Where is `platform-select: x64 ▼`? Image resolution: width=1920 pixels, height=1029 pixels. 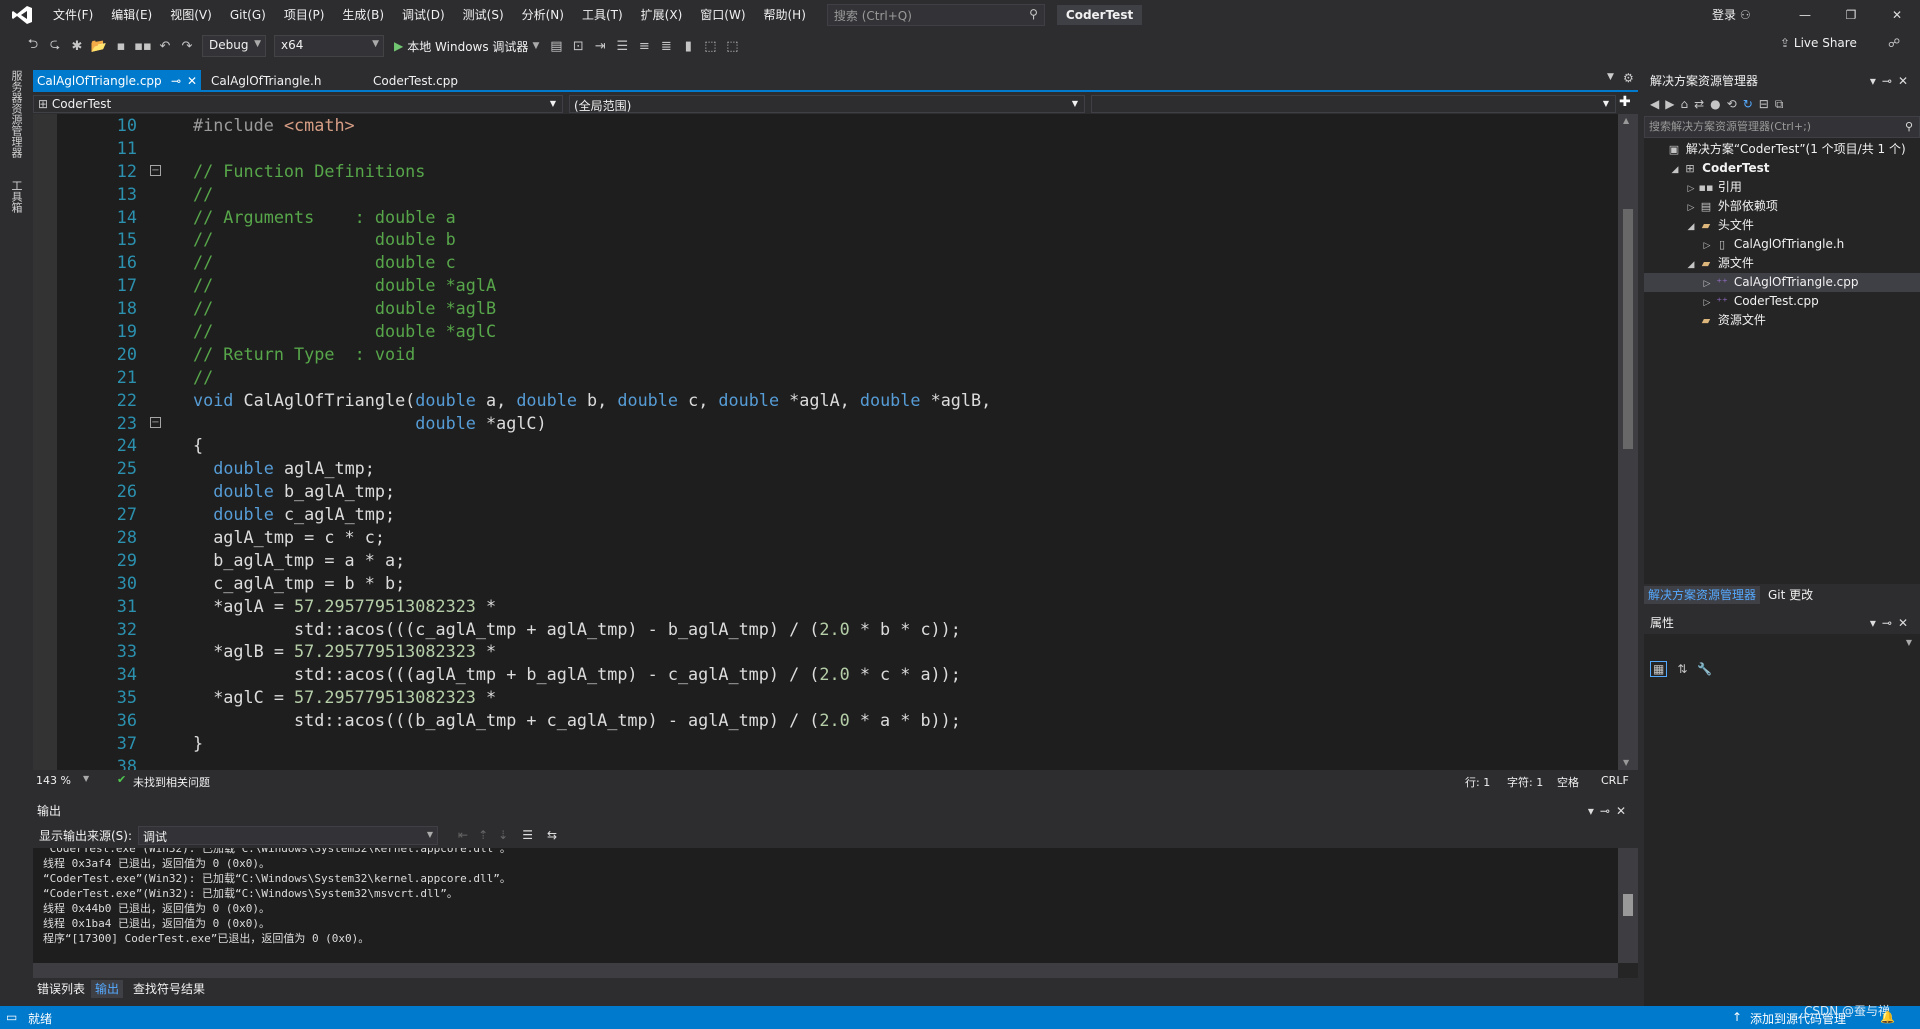
platform-select: x64 ▼ is located at coordinates (329, 46).